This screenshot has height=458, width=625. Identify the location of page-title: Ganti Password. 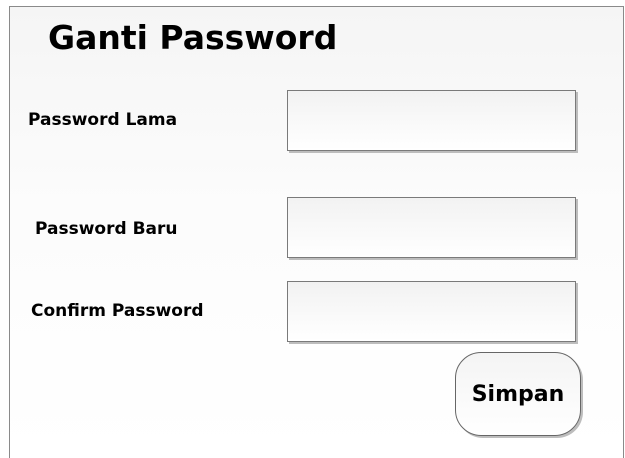
(193, 37).